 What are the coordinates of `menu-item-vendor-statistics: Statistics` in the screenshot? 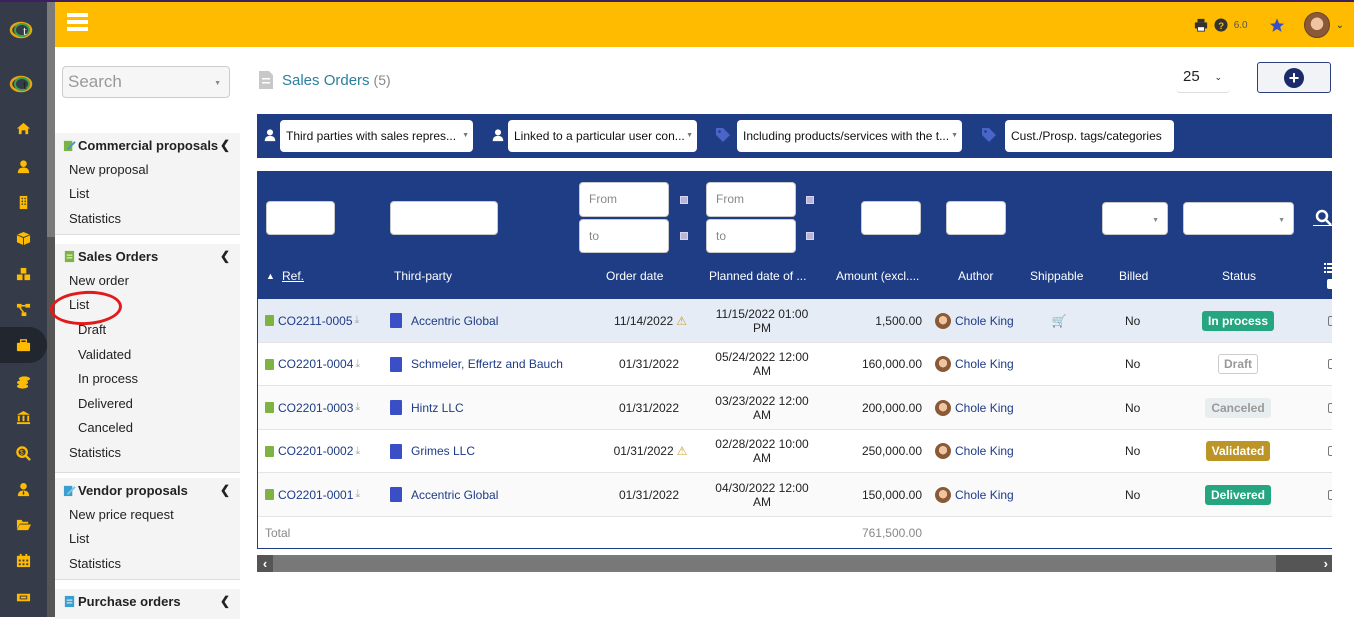 It's located at (147, 563).